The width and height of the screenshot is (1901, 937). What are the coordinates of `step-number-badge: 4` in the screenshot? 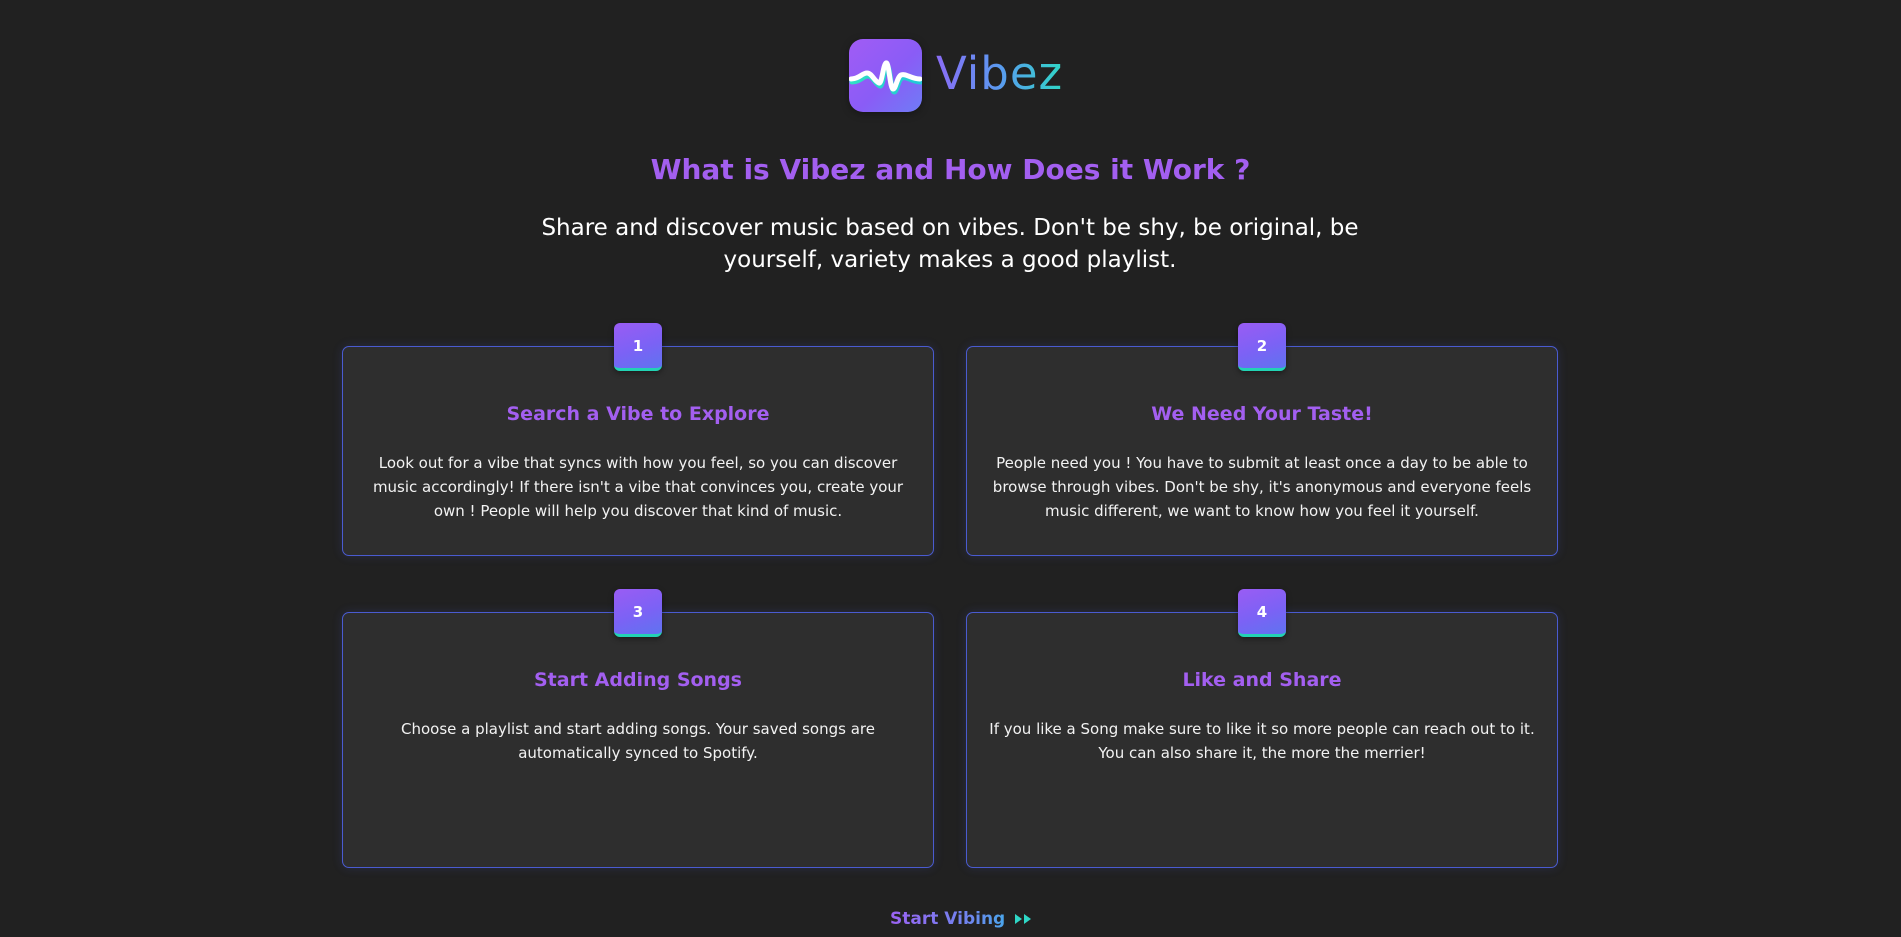 It's located at (1262, 613).